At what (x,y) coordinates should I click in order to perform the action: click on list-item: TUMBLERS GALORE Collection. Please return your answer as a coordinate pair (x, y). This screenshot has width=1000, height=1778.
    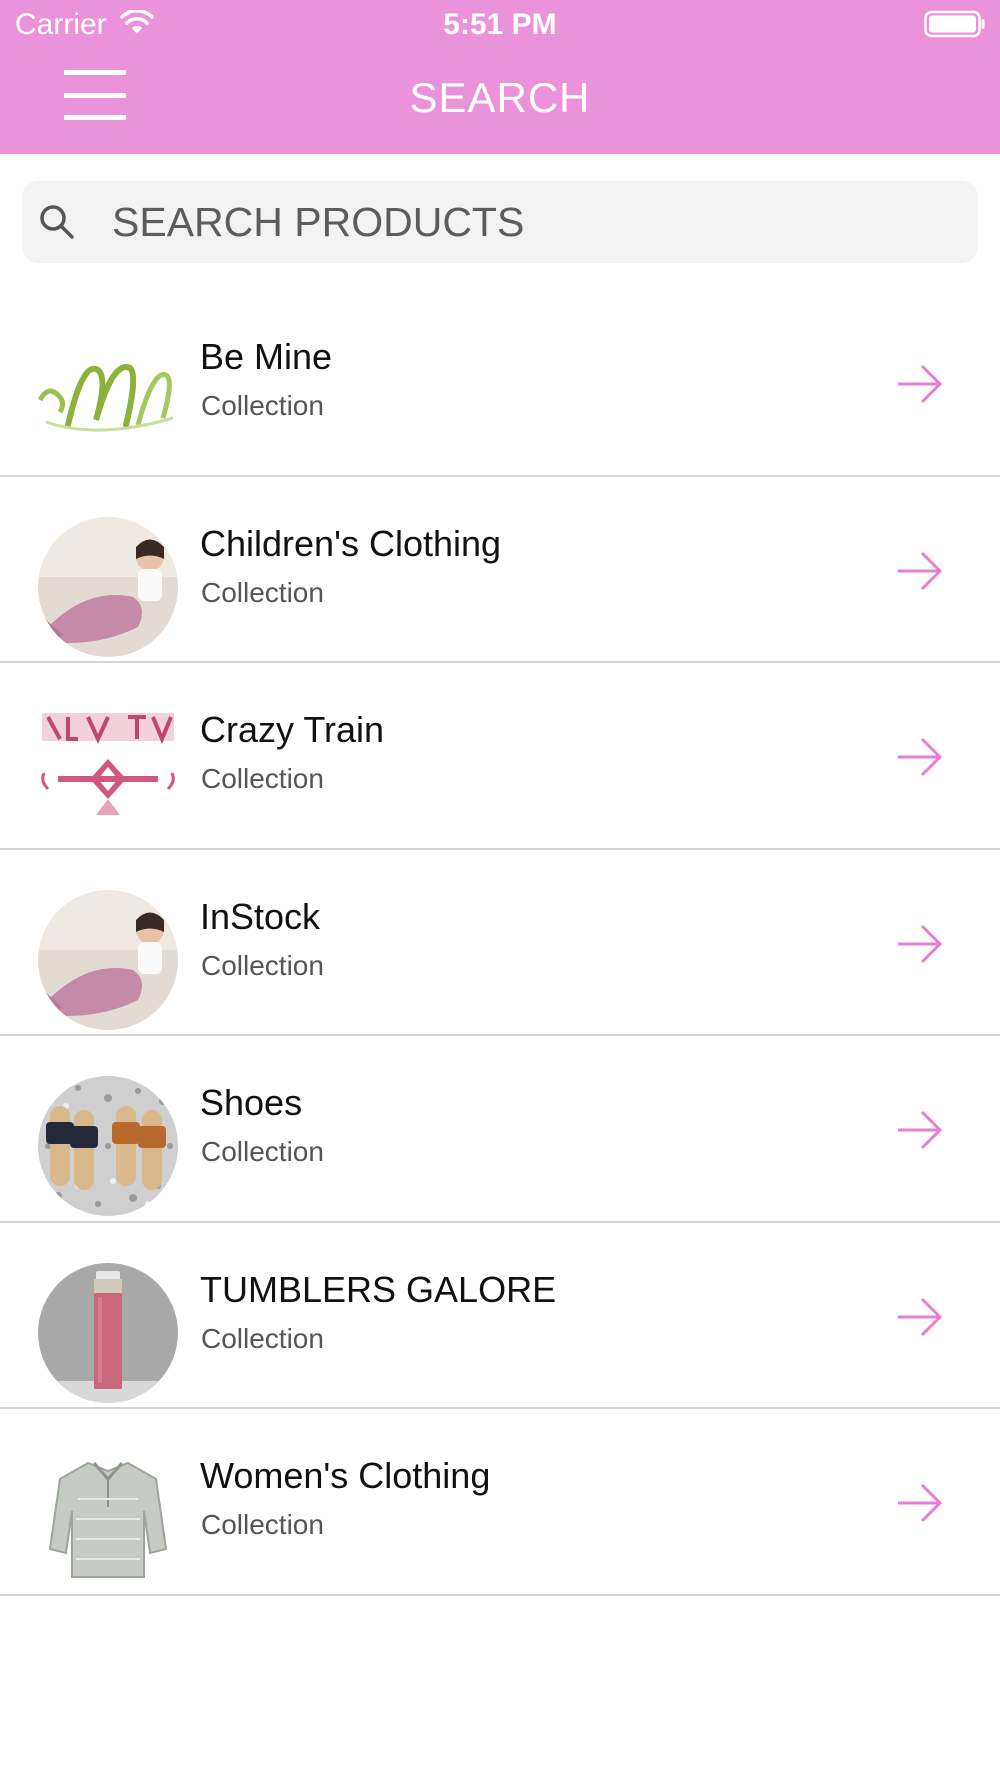
    Looking at the image, I should click on (500, 1316).